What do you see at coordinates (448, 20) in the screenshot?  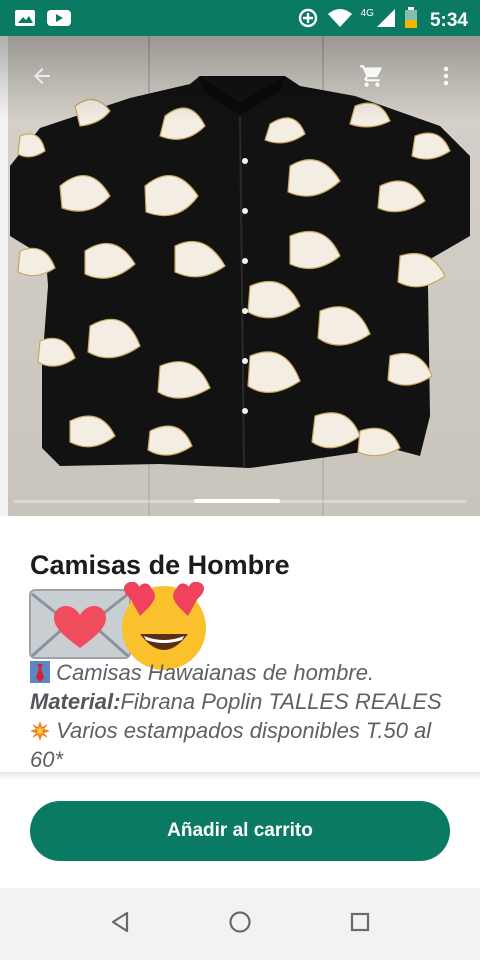 I see `status-time: 5:34` at bounding box center [448, 20].